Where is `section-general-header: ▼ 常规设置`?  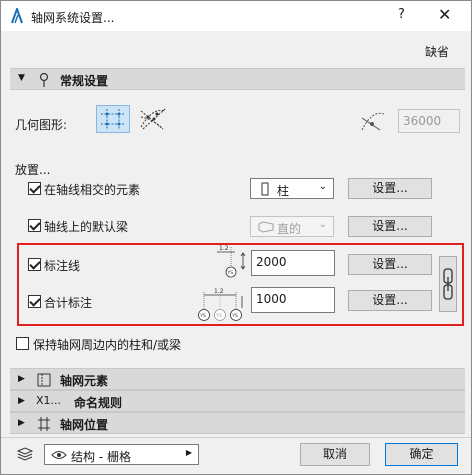
section-general-header: ▼ 常规设置 is located at coordinates (237, 79).